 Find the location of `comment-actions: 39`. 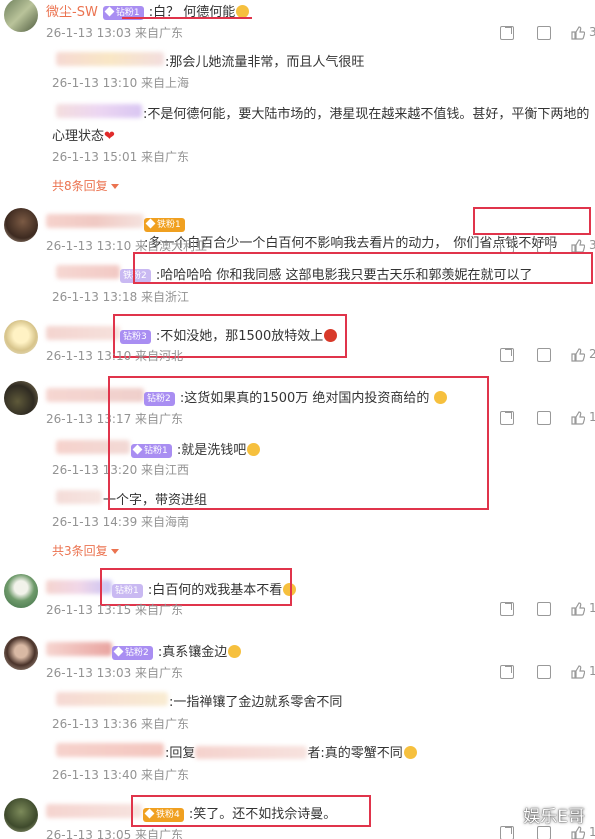

comment-actions: 39 is located at coordinates (547, 33).